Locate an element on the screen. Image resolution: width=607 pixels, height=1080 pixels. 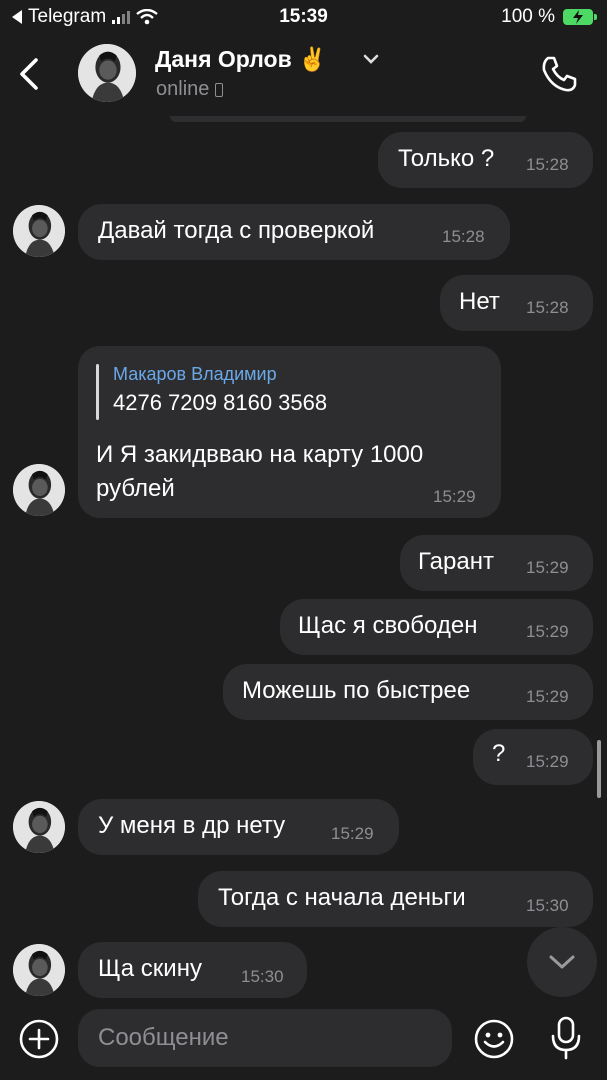
message-text: Только ? is located at coordinates (446, 158).